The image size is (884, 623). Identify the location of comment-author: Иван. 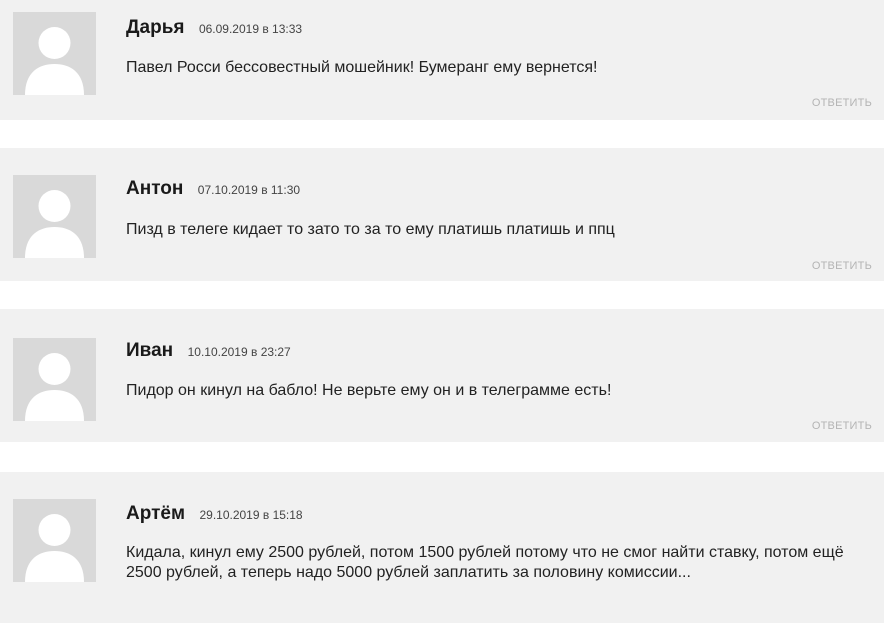
(150, 350).